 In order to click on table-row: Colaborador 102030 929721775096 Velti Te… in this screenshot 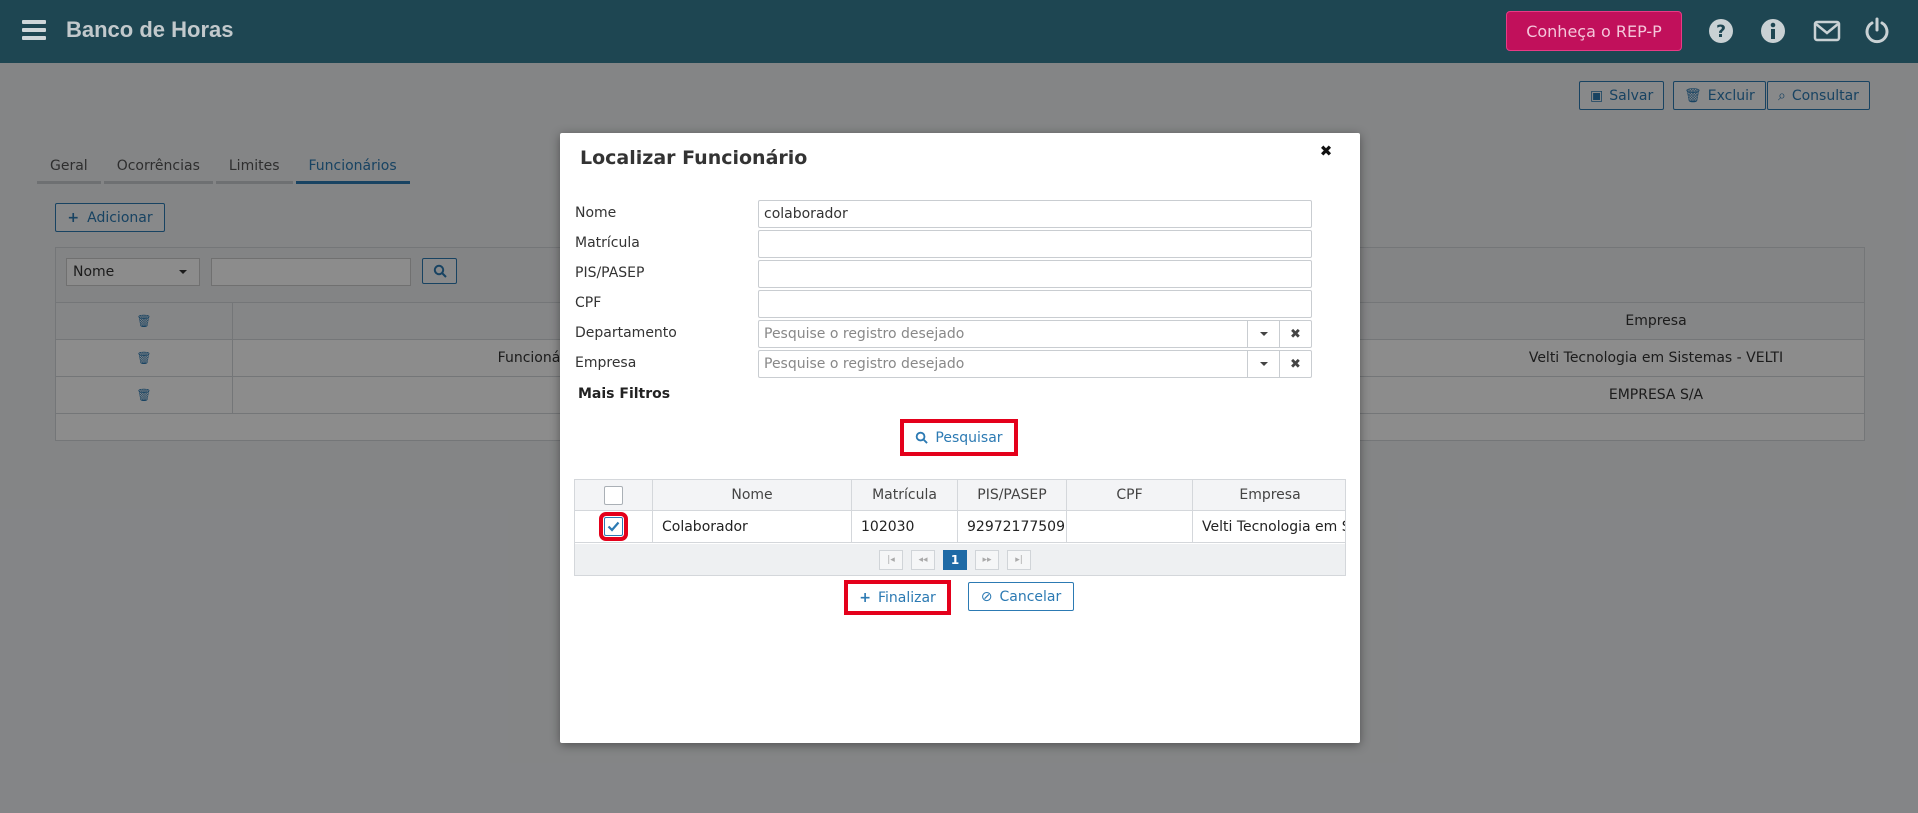, I will do `click(960, 527)`.